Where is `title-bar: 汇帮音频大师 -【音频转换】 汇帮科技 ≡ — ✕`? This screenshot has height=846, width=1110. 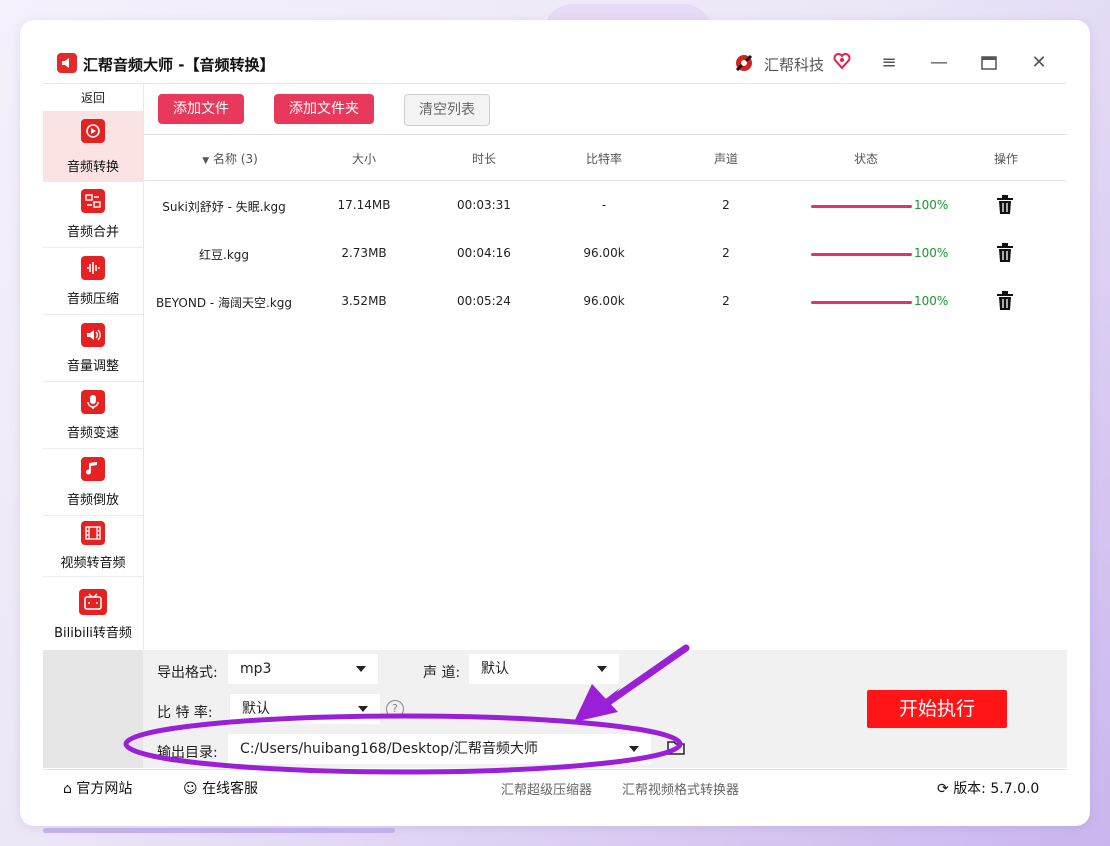
title-bar: 汇帮音频大师 -【音频转换】 汇帮科技 ≡ — ✕ is located at coordinates (555, 63).